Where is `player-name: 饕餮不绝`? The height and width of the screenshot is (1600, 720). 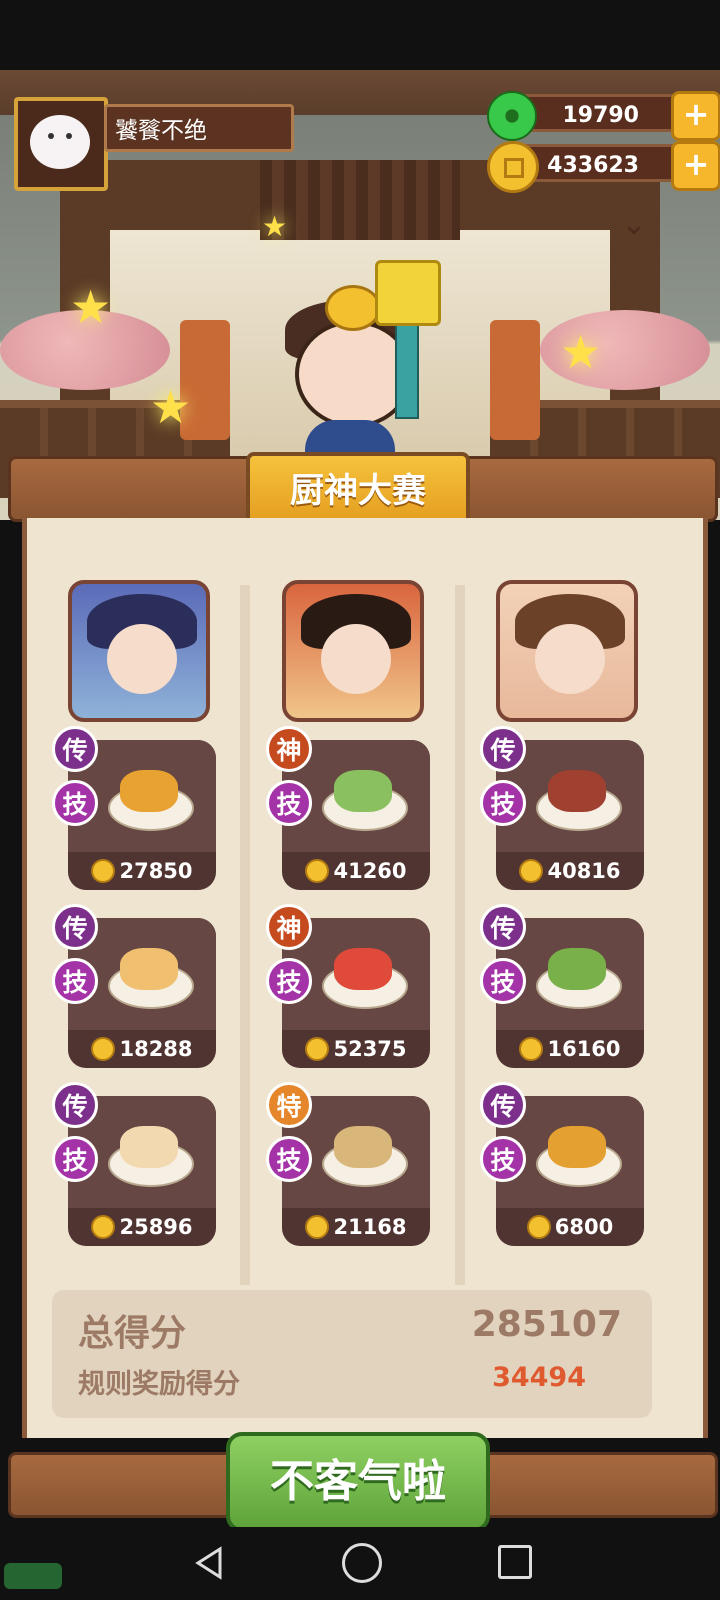 player-name: 饕餮不绝 is located at coordinates (199, 128).